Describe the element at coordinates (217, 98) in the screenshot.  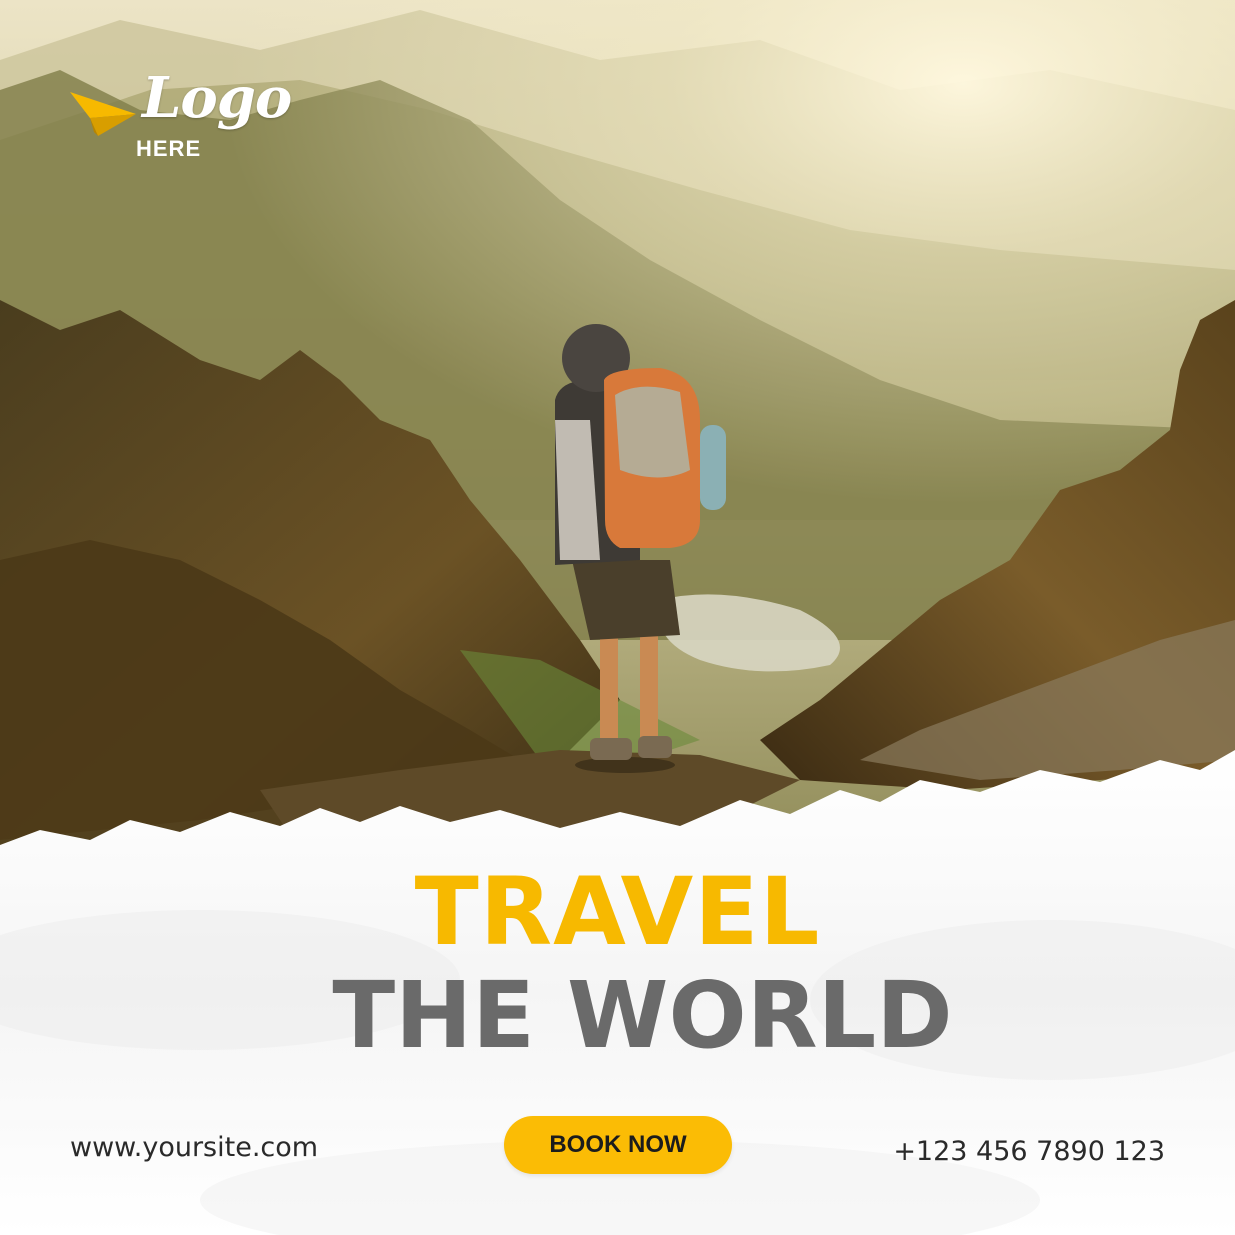
I see `logo-script-text: Logo` at that location.